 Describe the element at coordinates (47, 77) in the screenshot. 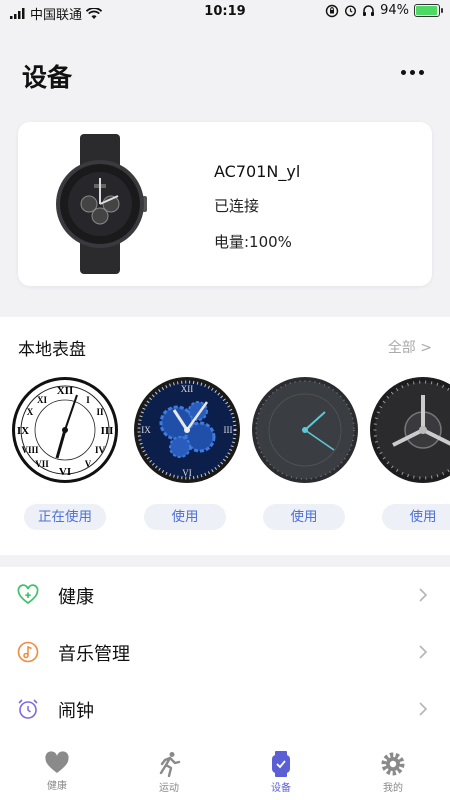

I see `page-title: 设备` at that location.